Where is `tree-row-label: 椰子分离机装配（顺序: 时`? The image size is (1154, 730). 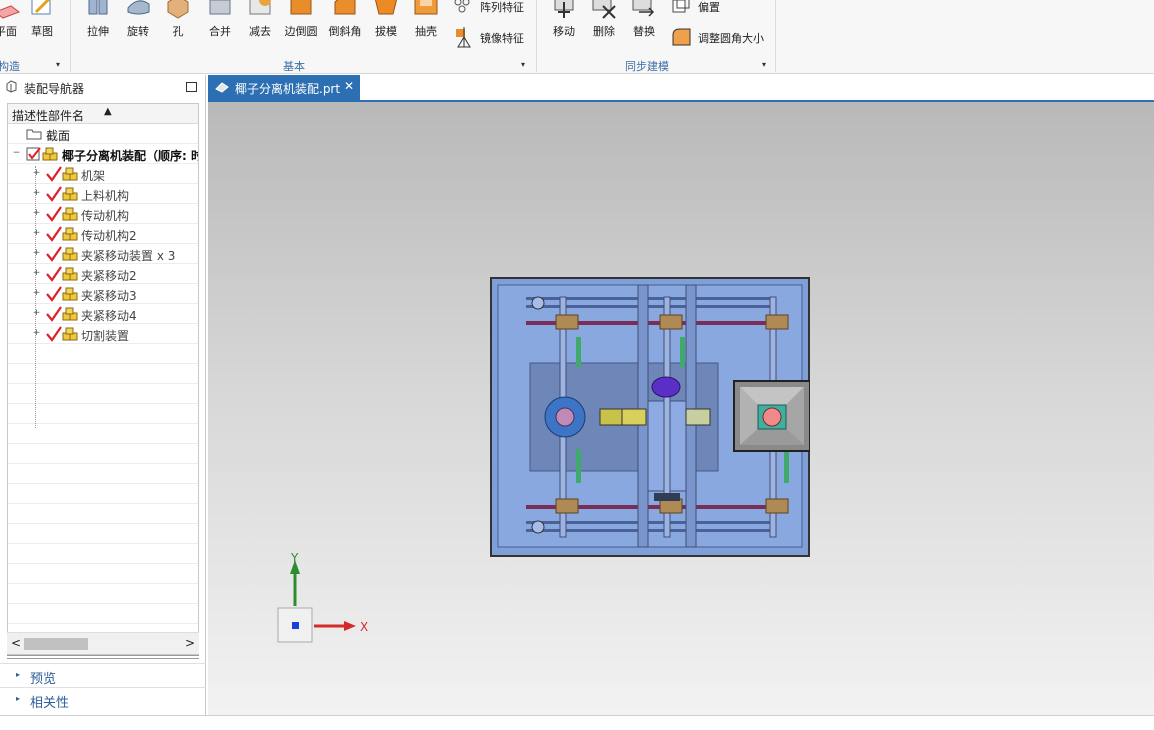 tree-row-label: 椰子分离机装配（顺序: 时 is located at coordinates (130, 156).